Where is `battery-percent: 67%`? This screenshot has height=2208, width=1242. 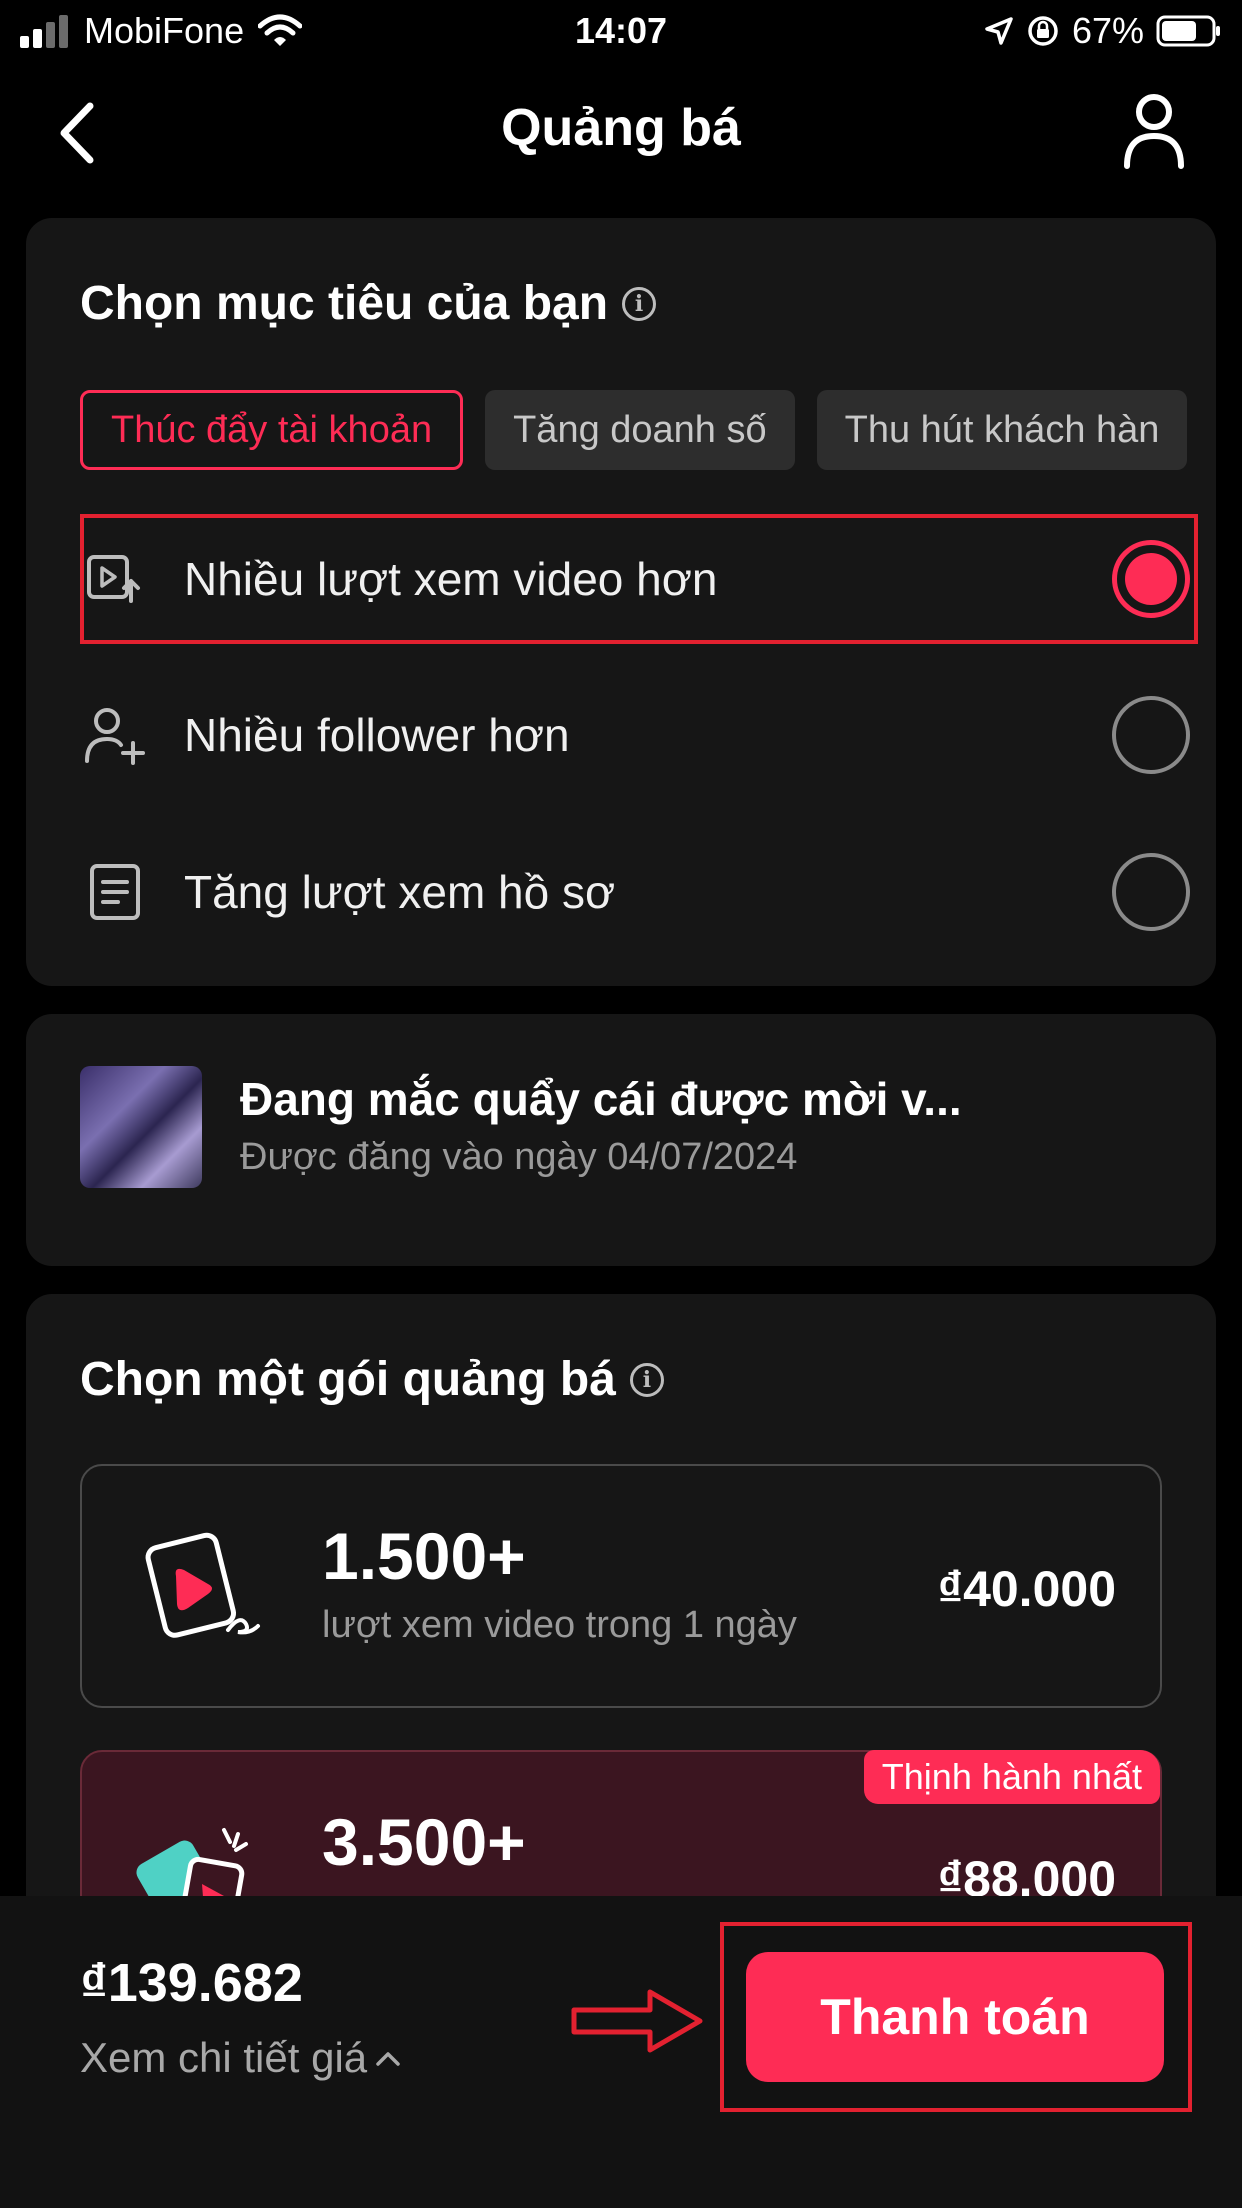
battery-percent: 67% is located at coordinates (1107, 30).